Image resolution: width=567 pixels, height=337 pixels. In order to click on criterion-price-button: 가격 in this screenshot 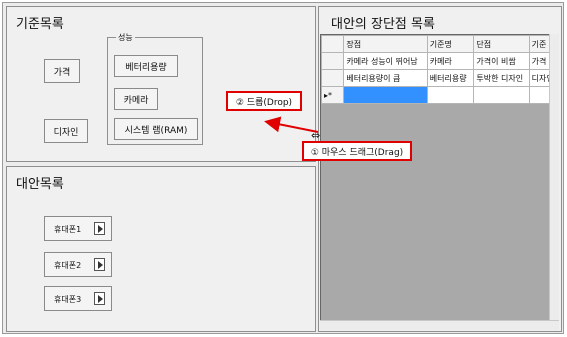, I will do `click(62, 71)`.